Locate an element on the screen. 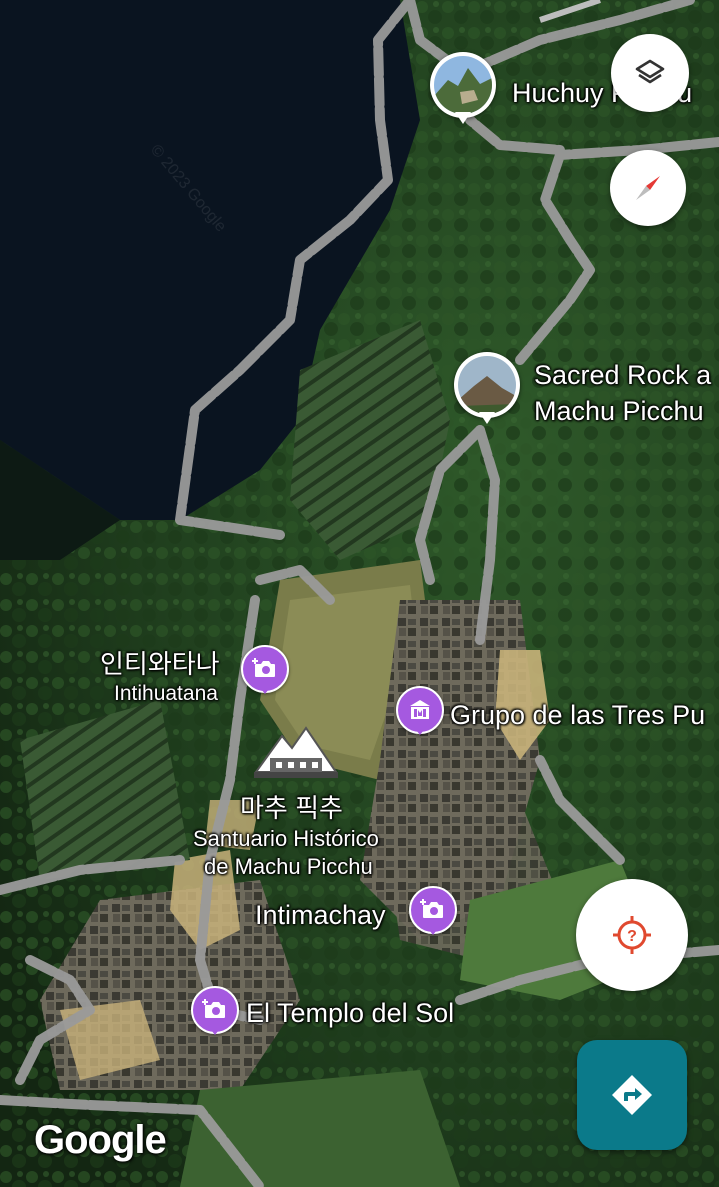 This screenshot has height=1187, width=719. place-label-intihuatana-korean: 인티와타나 is located at coordinates (160, 662).